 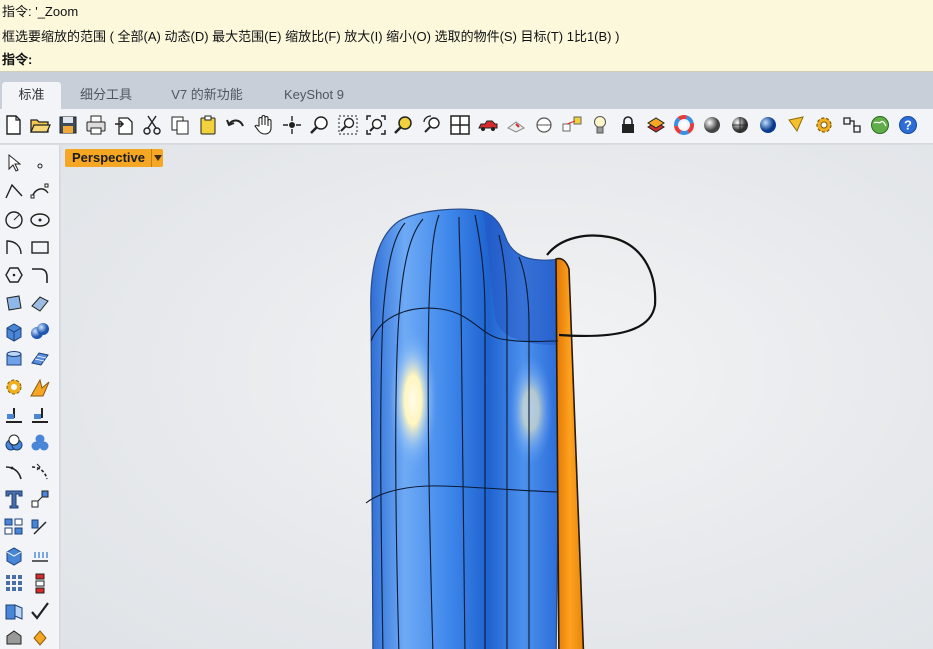 I want to click on viewport-title-tab: Perspective, so click(x=114, y=158).